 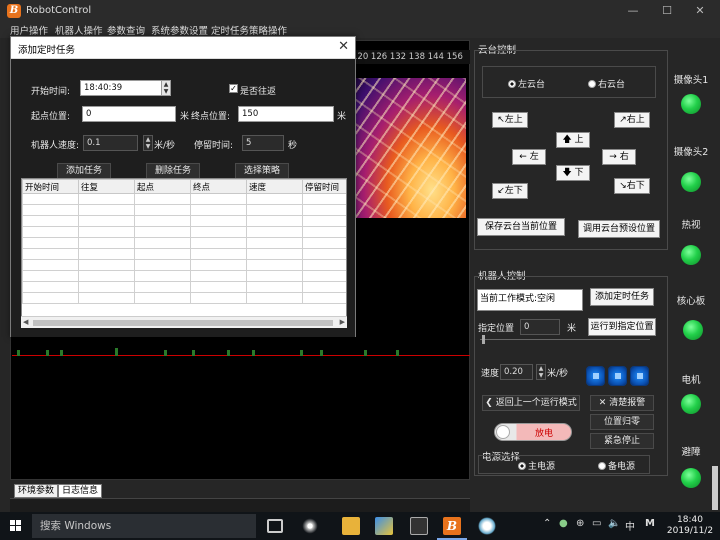 What do you see at coordinates (541, 372) in the screenshot?
I see `speed-spin-icon: ▲ ▼` at bounding box center [541, 372].